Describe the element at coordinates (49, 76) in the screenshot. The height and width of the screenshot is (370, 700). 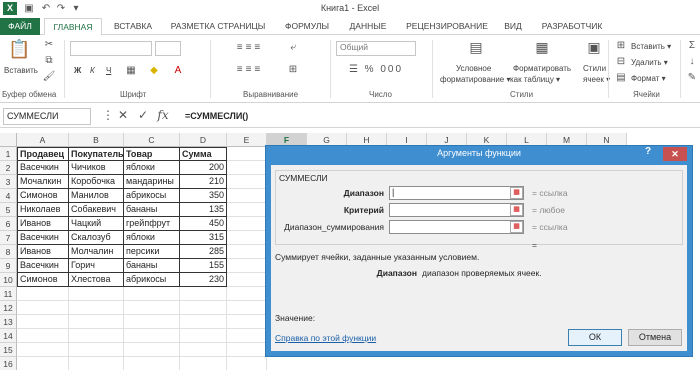
I see `format-painter-icon: 🖌` at that location.